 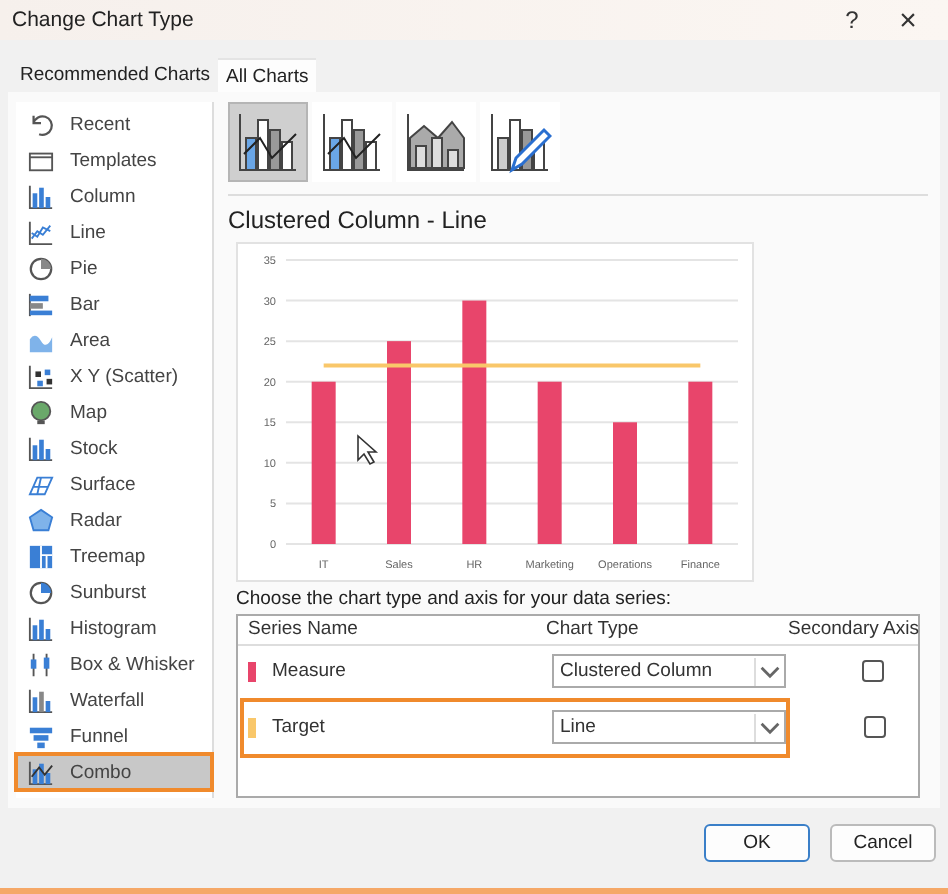 What do you see at coordinates (852, 20) in the screenshot?
I see `help-button: ?` at bounding box center [852, 20].